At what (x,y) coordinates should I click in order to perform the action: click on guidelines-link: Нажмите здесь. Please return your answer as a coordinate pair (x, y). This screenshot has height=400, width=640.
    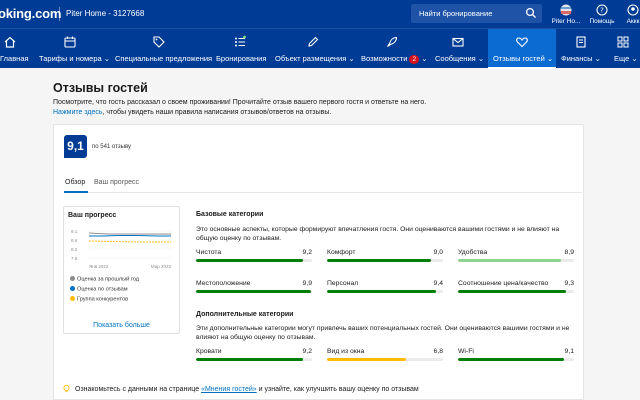
    Looking at the image, I should click on (78, 112).